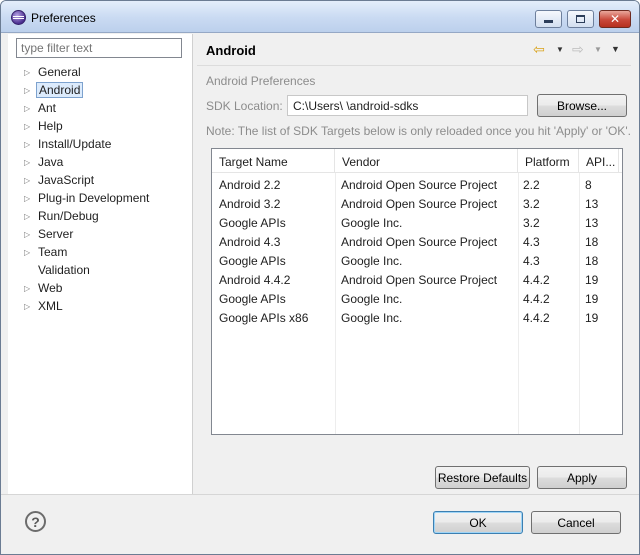 The image size is (640, 555). Describe the element at coordinates (66, 180) in the screenshot. I see `tree-item-label: JavaScript` at that location.